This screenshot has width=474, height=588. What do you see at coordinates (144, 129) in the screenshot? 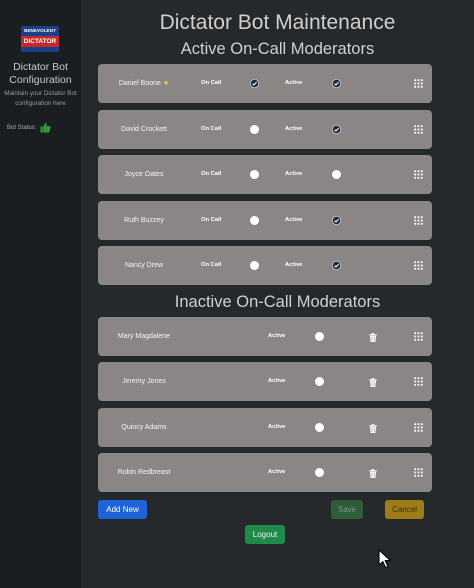
I see `moderator-name: David Crockett` at bounding box center [144, 129].